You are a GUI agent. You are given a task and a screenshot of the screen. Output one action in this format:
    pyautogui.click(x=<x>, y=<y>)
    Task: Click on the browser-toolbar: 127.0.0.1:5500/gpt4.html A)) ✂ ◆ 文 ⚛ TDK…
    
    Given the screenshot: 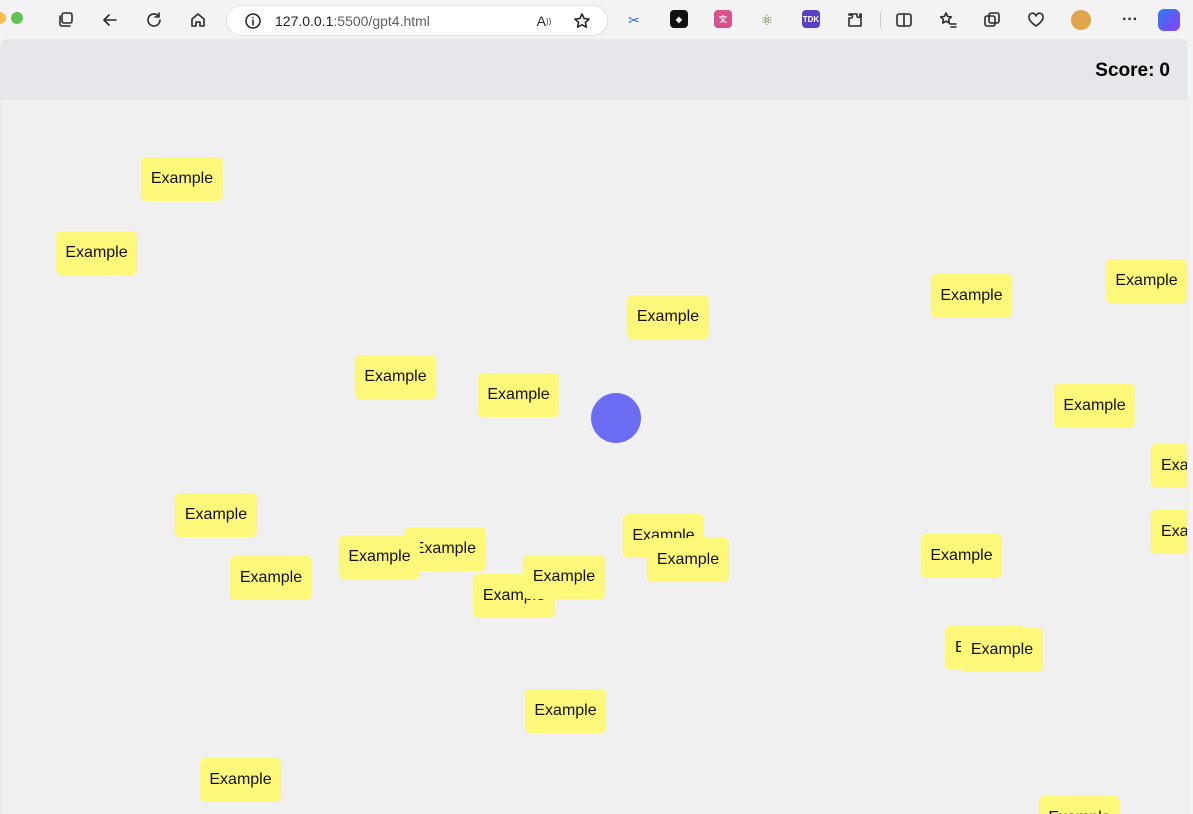 What is the action you would take?
    pyautogui.click(x=596, y=20)
    